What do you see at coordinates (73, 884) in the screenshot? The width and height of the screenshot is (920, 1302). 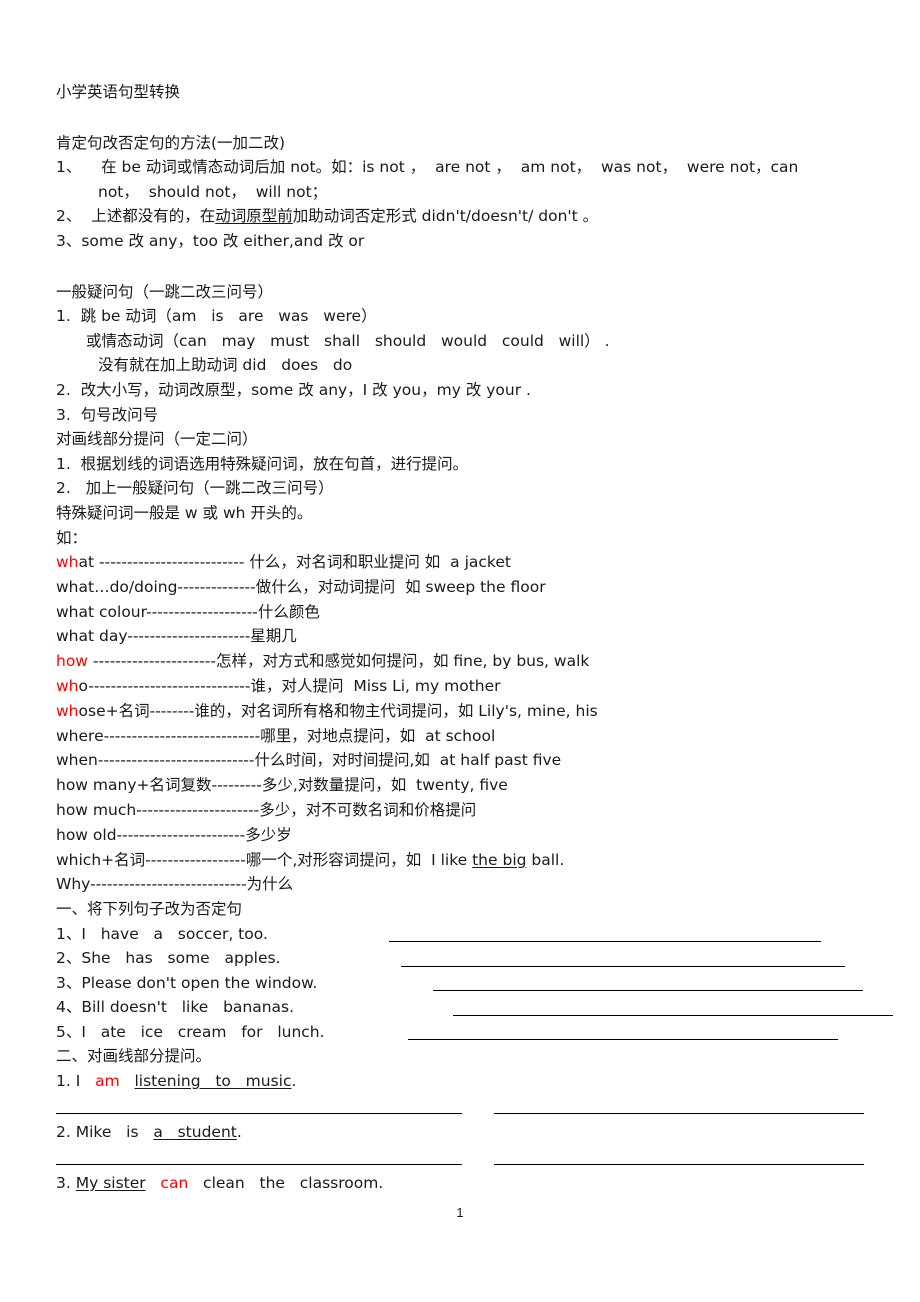 I see `wh-word-term: Why` at bounding box center [73, 884].